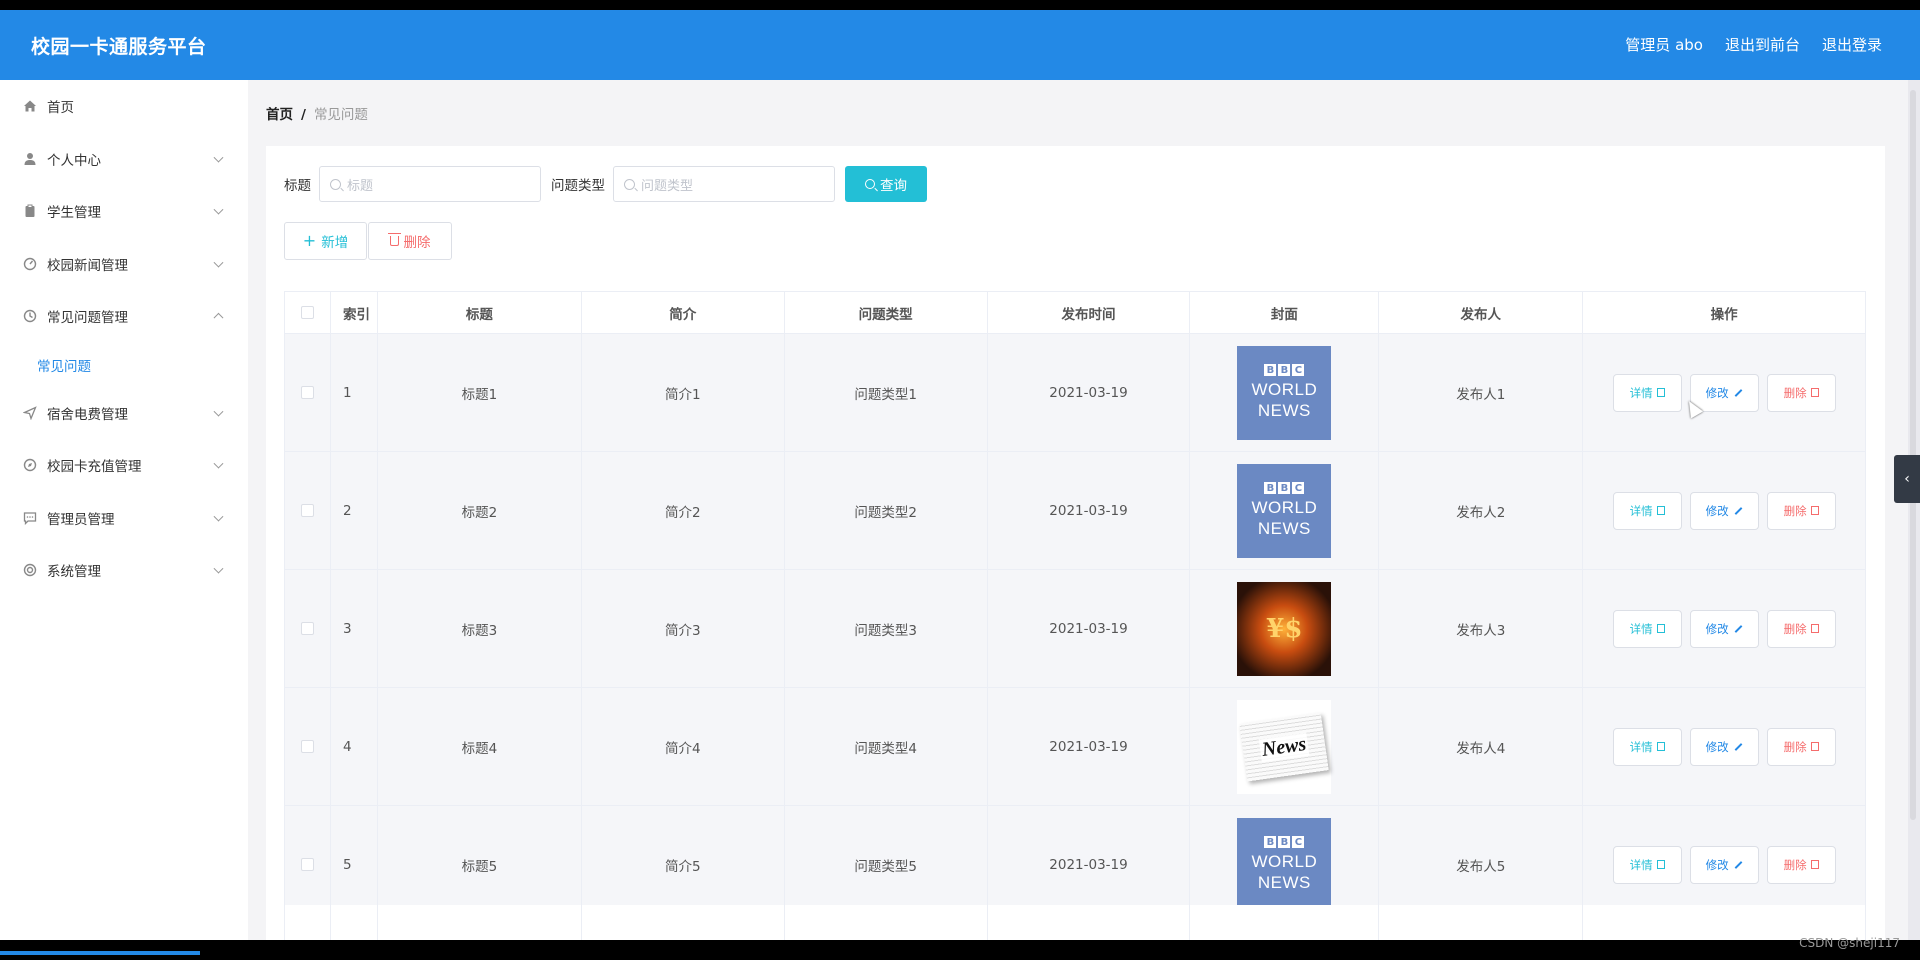  Describe the element at coordinates (30, 316) in the screenshot. I see `clock-icon` at that location.